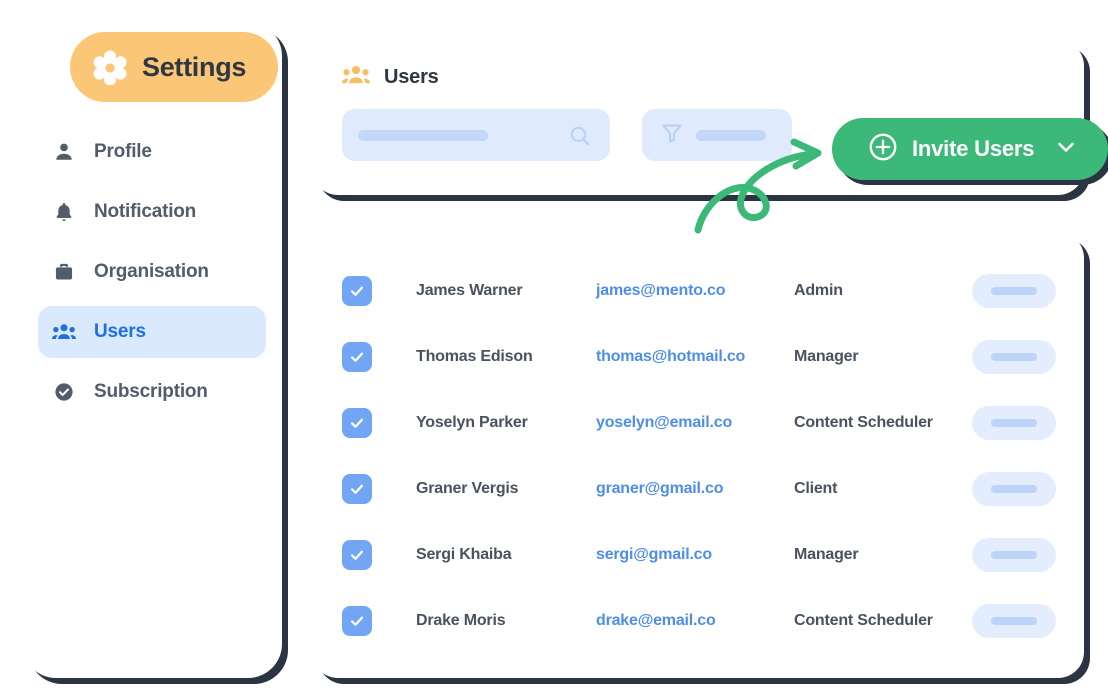 The image size is (1108, 700). I want to click on sidebar-item-label: Notification, so click(145, 211).